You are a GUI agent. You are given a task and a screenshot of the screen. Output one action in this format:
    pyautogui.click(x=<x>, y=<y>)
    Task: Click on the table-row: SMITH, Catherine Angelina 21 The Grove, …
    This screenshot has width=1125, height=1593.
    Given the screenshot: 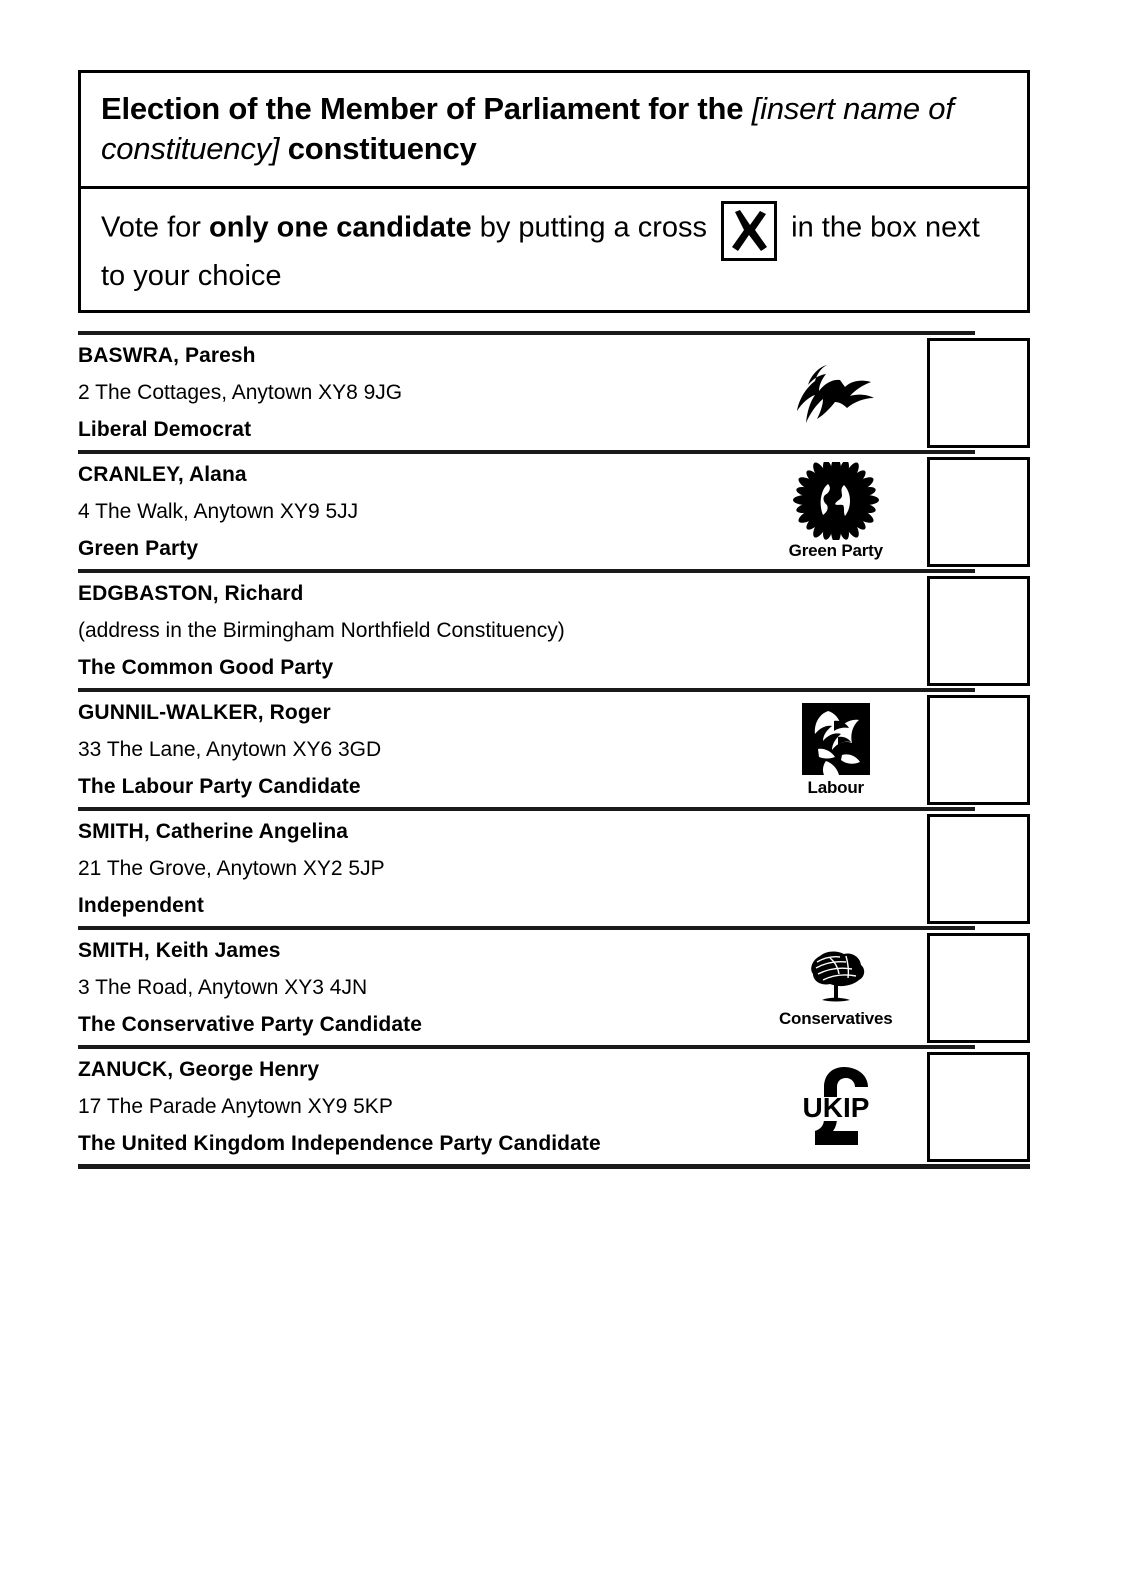 What is the action you would take?
    pyautogui.click(x=554, y=868)
    